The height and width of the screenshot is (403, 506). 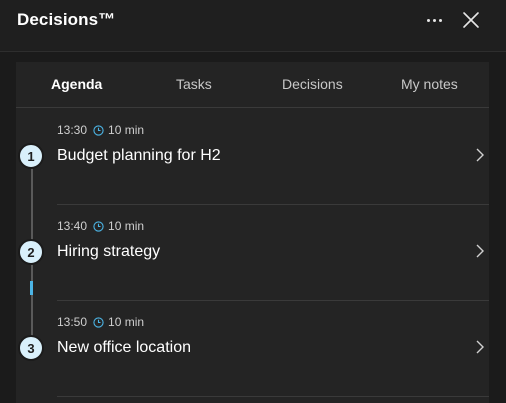 I want to click on close-button, so click(x=471, y=20).